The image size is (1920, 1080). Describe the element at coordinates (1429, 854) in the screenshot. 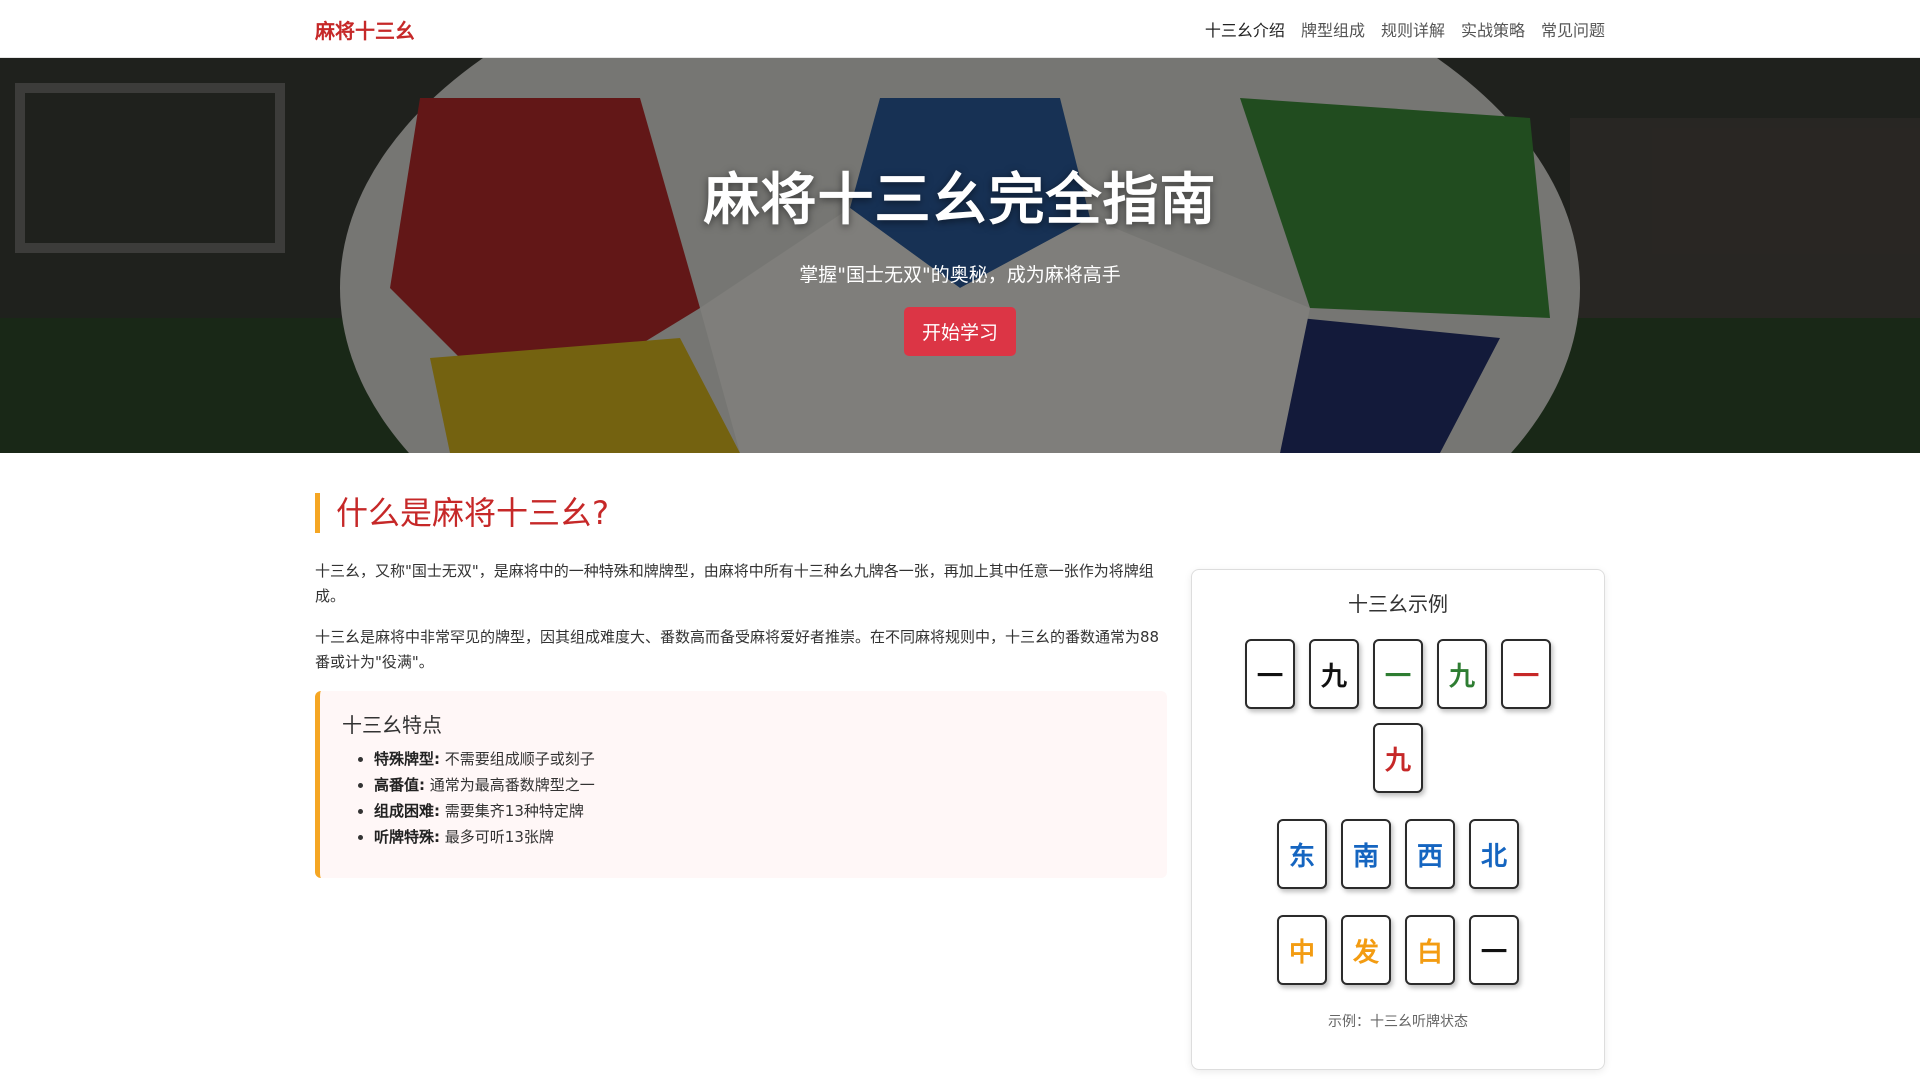

I see `mahjong-tile: 西` at that location.